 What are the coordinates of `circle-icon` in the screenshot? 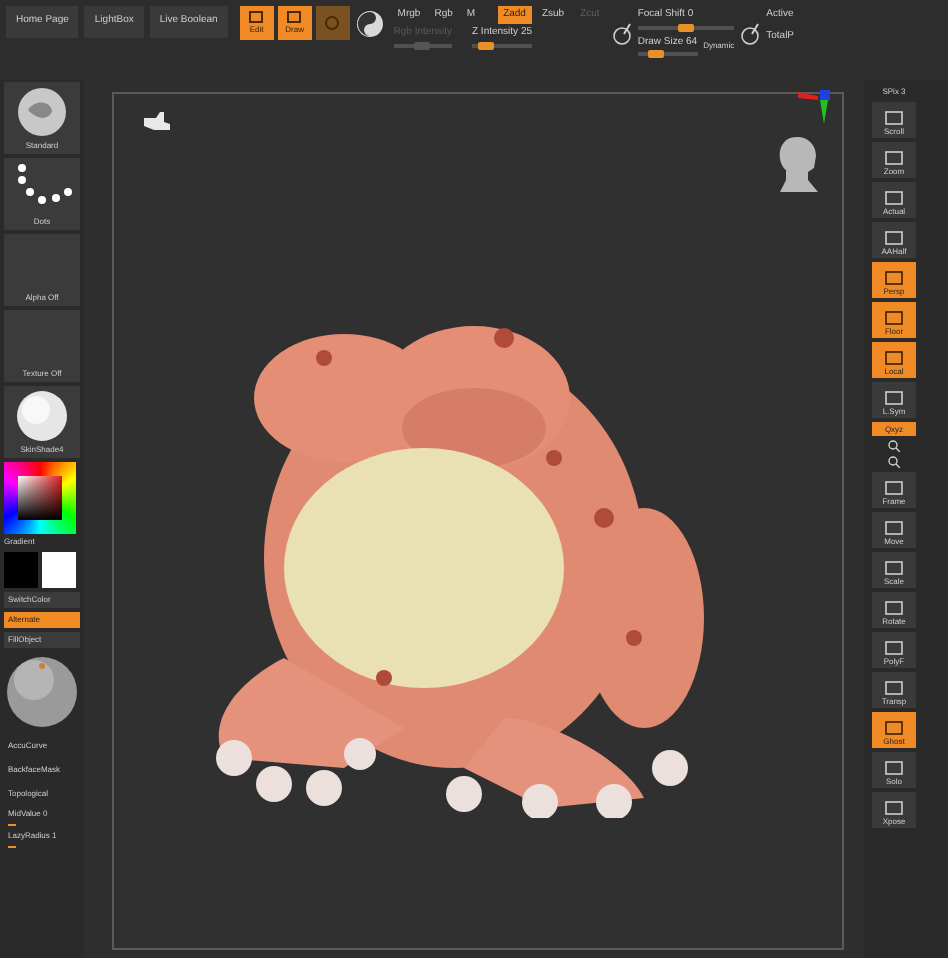 It's located at (332, 23).